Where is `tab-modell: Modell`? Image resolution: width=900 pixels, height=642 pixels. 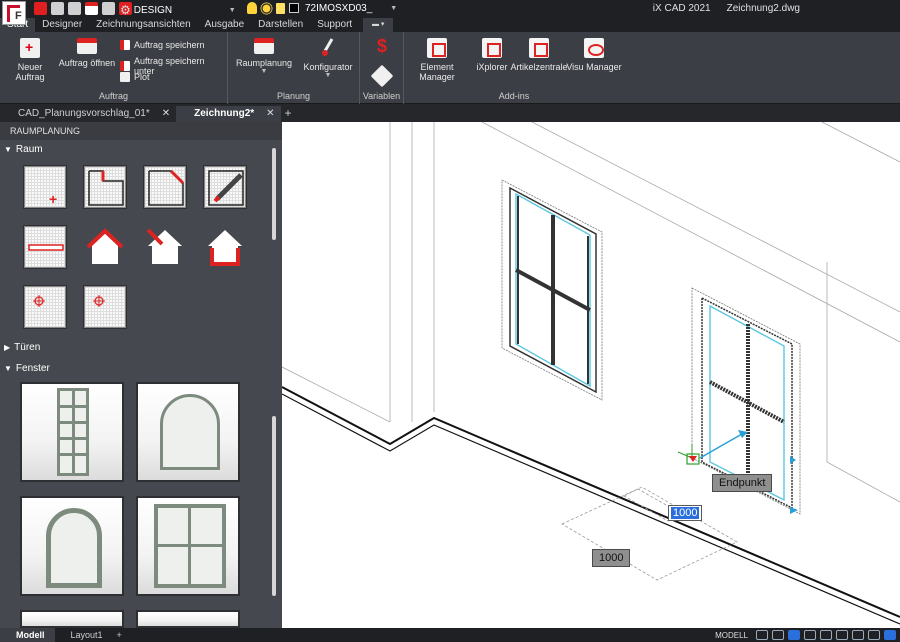
tab-modell: Modell is located at coordinates (27, 635).